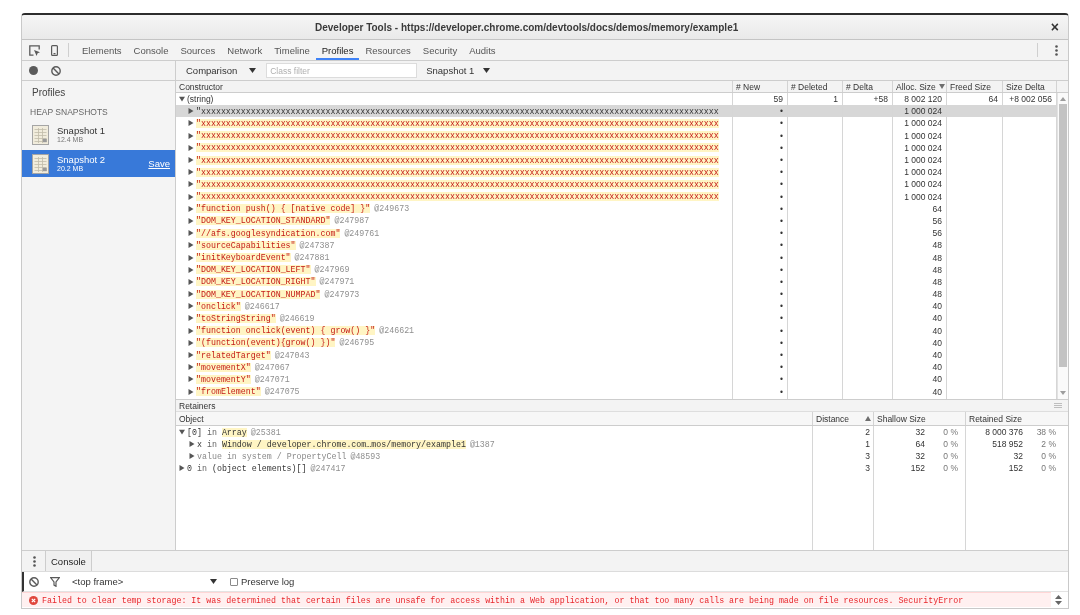 This screenshot has width=1080, height=615. What do you see at coordinates (920, 456) in the screenshot?
I see `shallow-size: 32` at bounding box center [920, 456].